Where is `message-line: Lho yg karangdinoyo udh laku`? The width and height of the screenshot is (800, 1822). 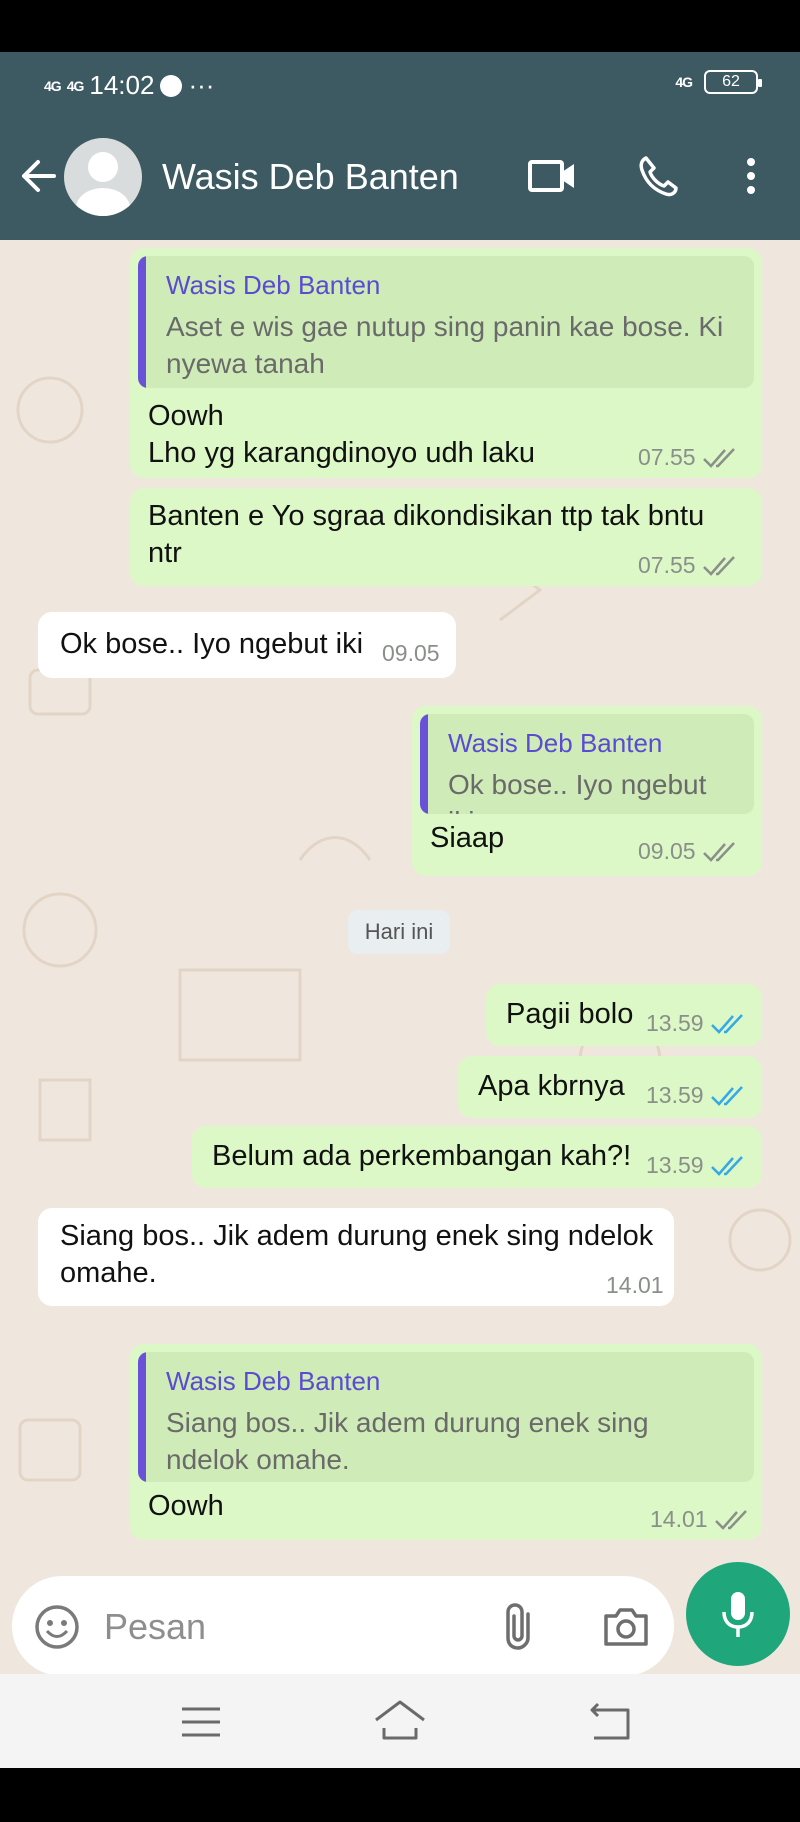
message-line: Lho yg karangdinoyo udh laku is located at coordinates (341, 453).